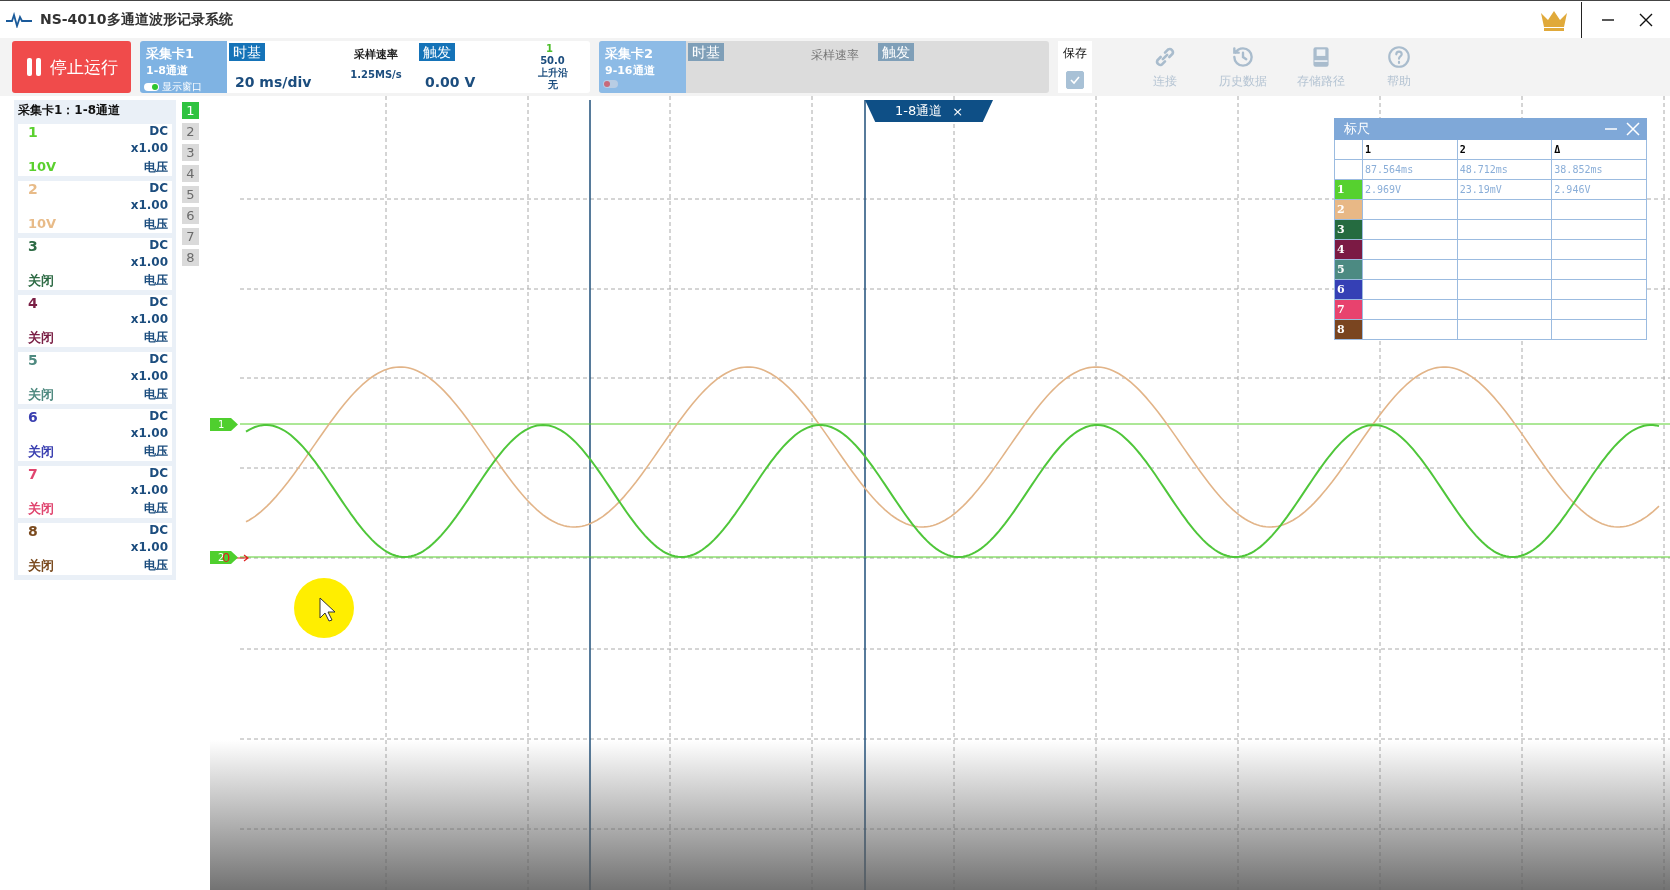 Image resolution: width=1670 pixels, height=890 pixels. I want to click on column-header: Δ, so click(1599, 150).